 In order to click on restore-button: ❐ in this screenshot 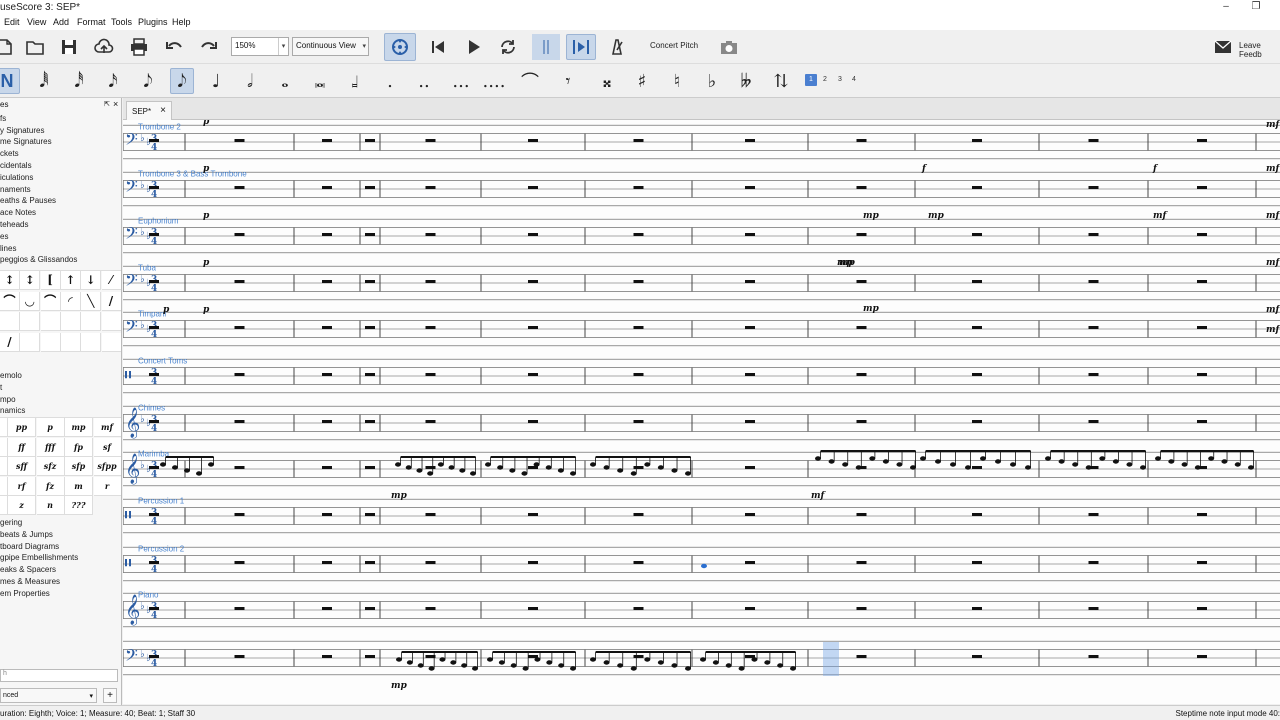, I will do `click(1256, 6)`.